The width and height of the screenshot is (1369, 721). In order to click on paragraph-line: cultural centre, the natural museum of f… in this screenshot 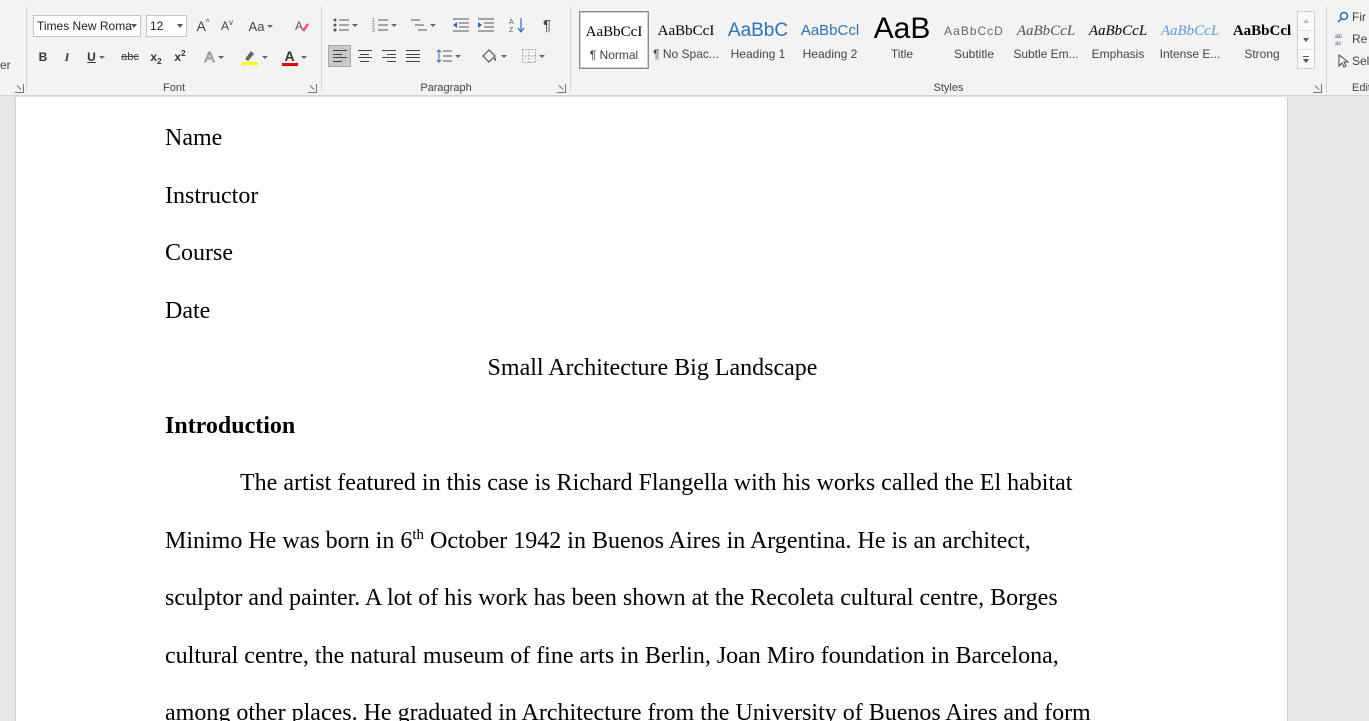, I will do `click(612, 656)`.